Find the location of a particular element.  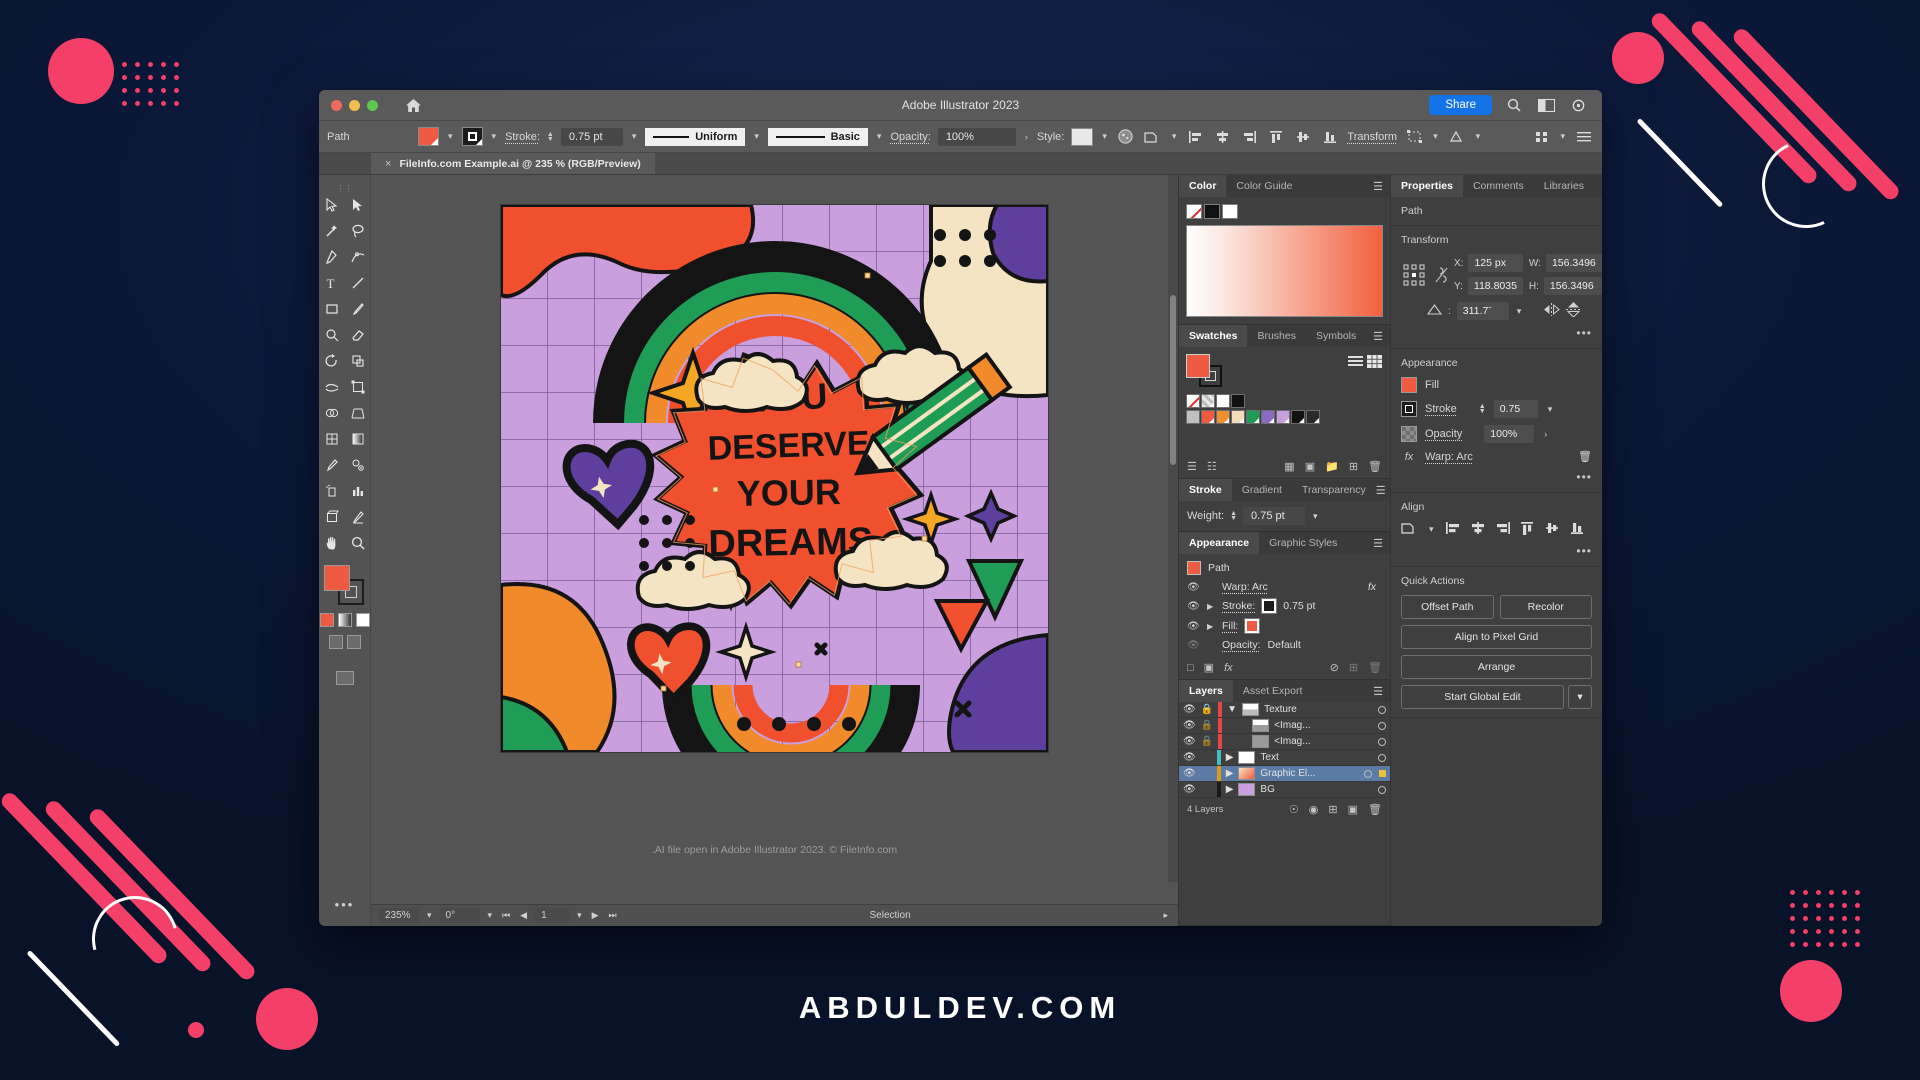

start-global-edit-button: Start Global Edit is located at coordinates (1482, 697).